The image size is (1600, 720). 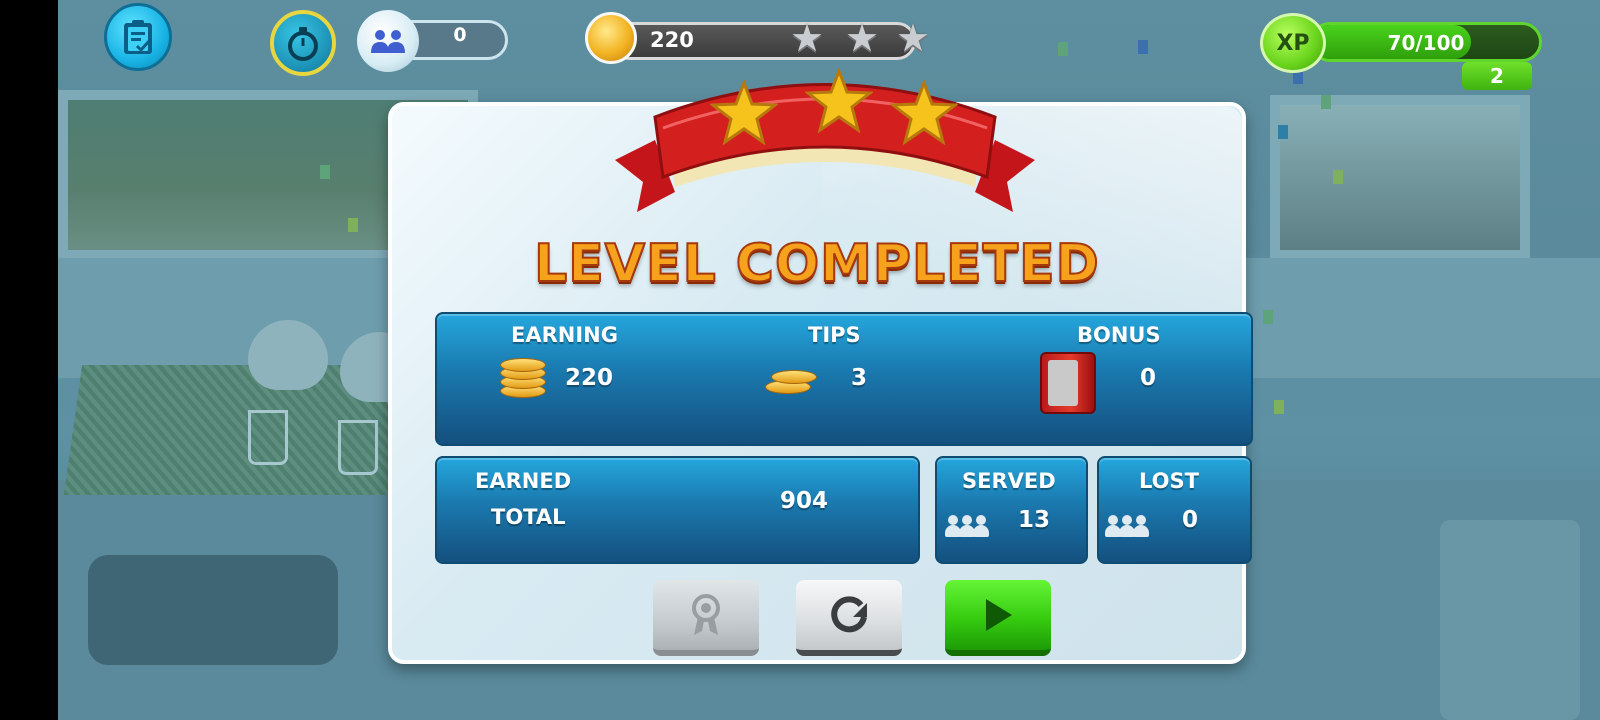 I want to click on earned-total-value: 904, so click(x=804, y=501).